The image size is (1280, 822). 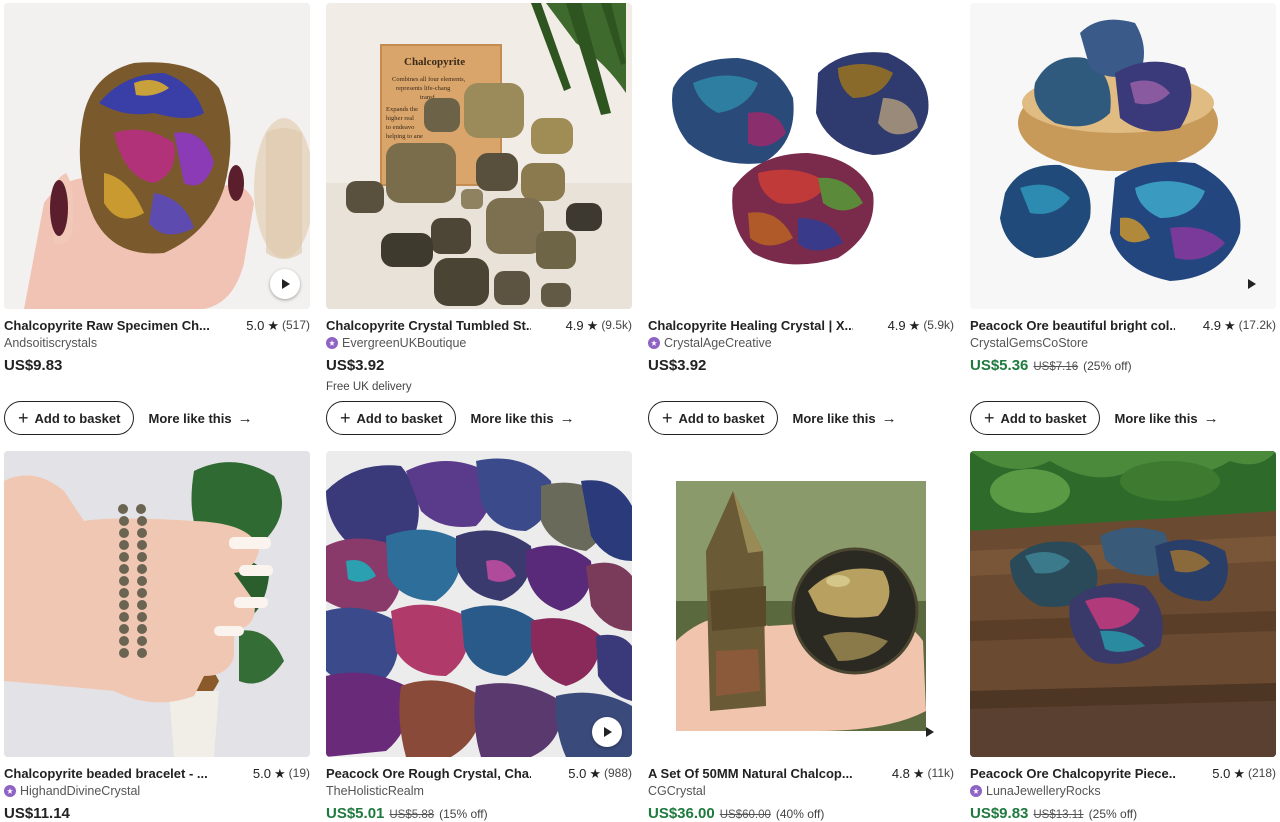 I want to click on price-row: US$11.14, so click(x=157, y=813).